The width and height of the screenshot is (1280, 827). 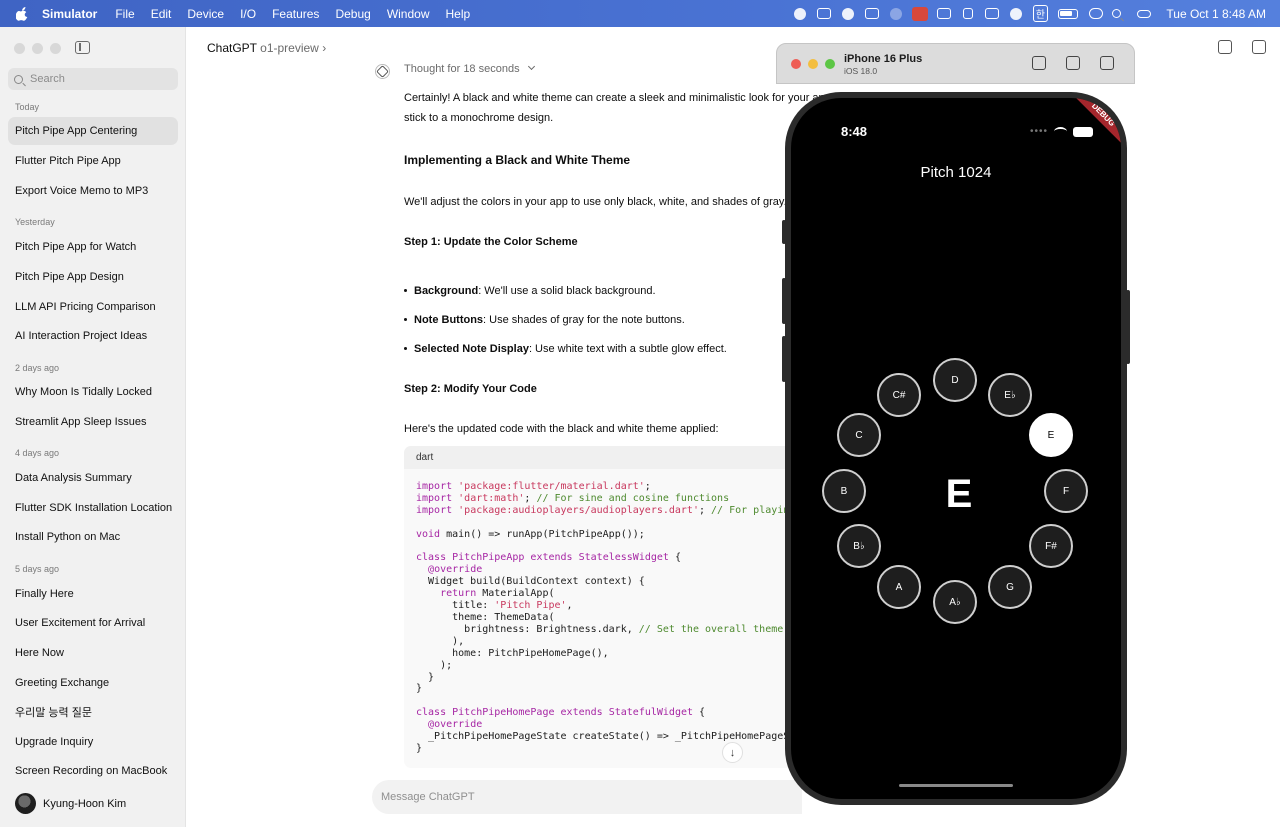 I want to click on conversation-item: Here Now, so click(x=93, y=653).